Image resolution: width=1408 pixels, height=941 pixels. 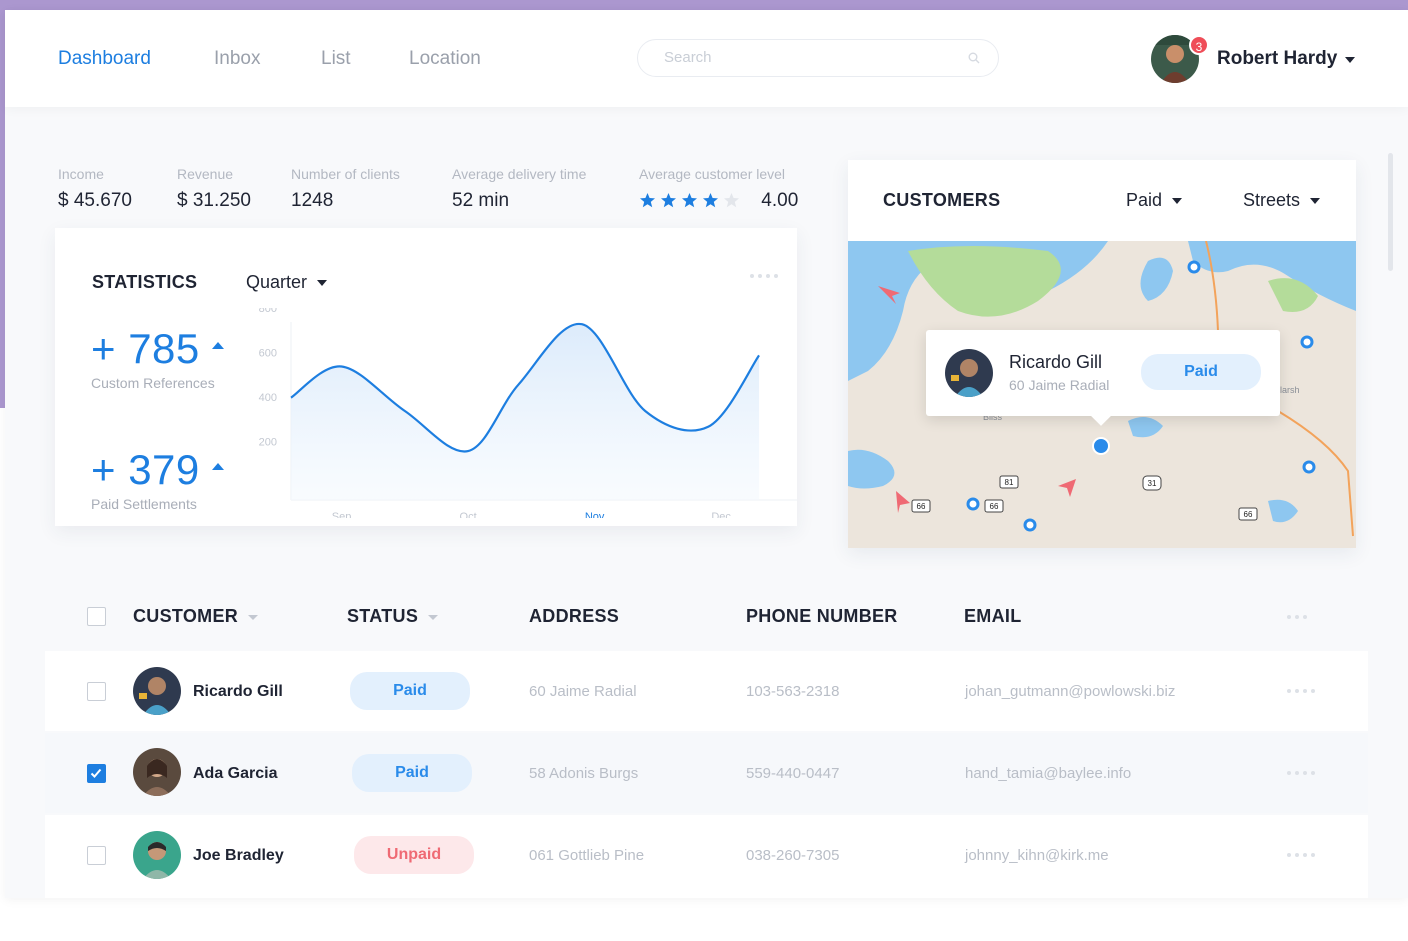 I want to click on customer-name: Ricardo Gill, so click(x=238, y=692).